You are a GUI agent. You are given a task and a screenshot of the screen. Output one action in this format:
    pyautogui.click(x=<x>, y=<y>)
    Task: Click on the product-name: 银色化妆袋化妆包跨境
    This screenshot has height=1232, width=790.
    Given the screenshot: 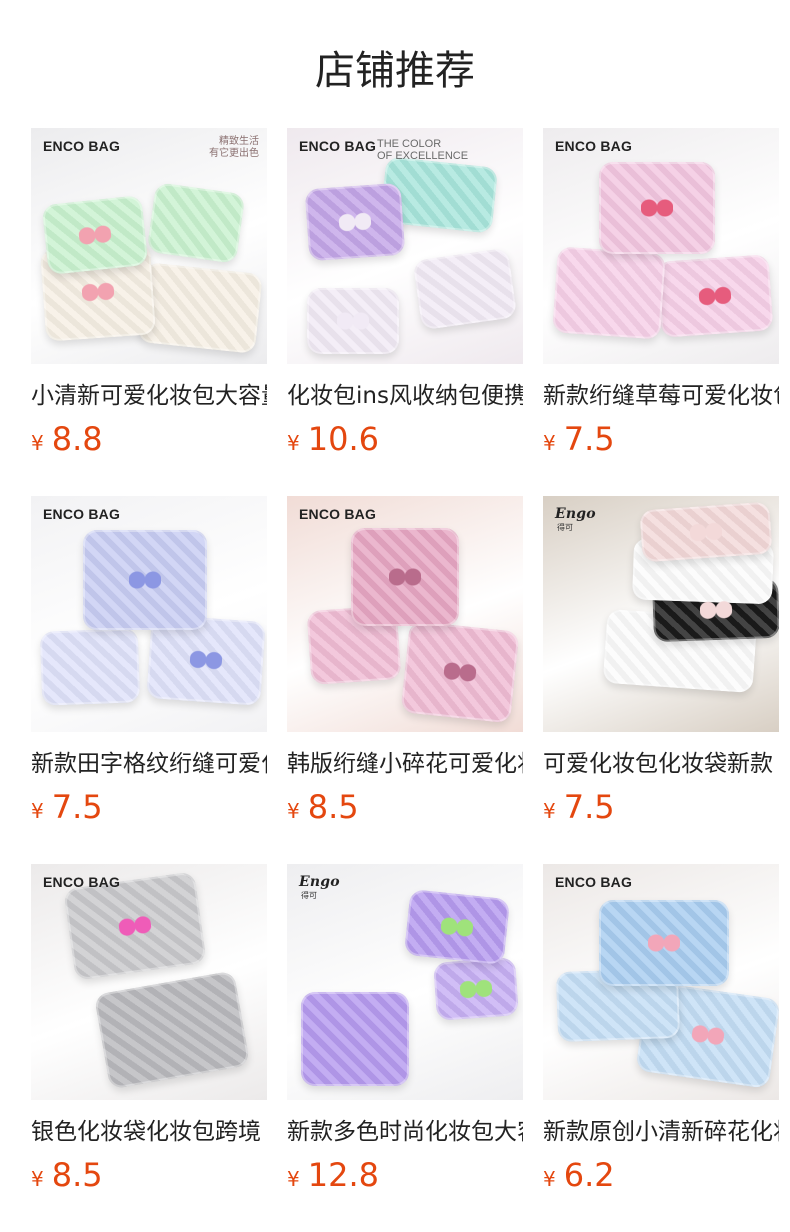 What is the action you would take?
    pyautogui.click(x=149, y=1132)
    